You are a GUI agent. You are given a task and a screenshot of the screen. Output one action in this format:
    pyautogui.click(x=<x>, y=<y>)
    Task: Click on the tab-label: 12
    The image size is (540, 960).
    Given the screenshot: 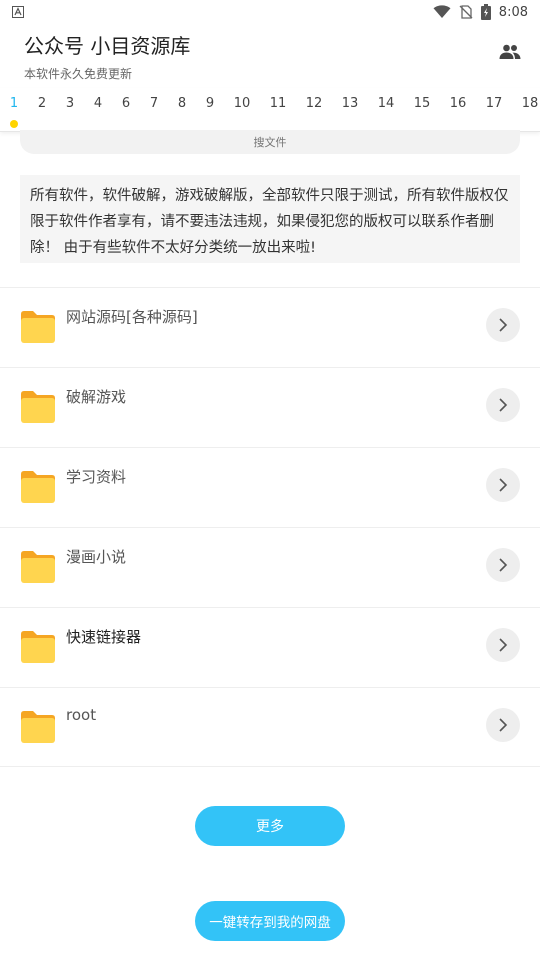 What is the action you would take?
    pyautogui.click(x=314, y=103)
    